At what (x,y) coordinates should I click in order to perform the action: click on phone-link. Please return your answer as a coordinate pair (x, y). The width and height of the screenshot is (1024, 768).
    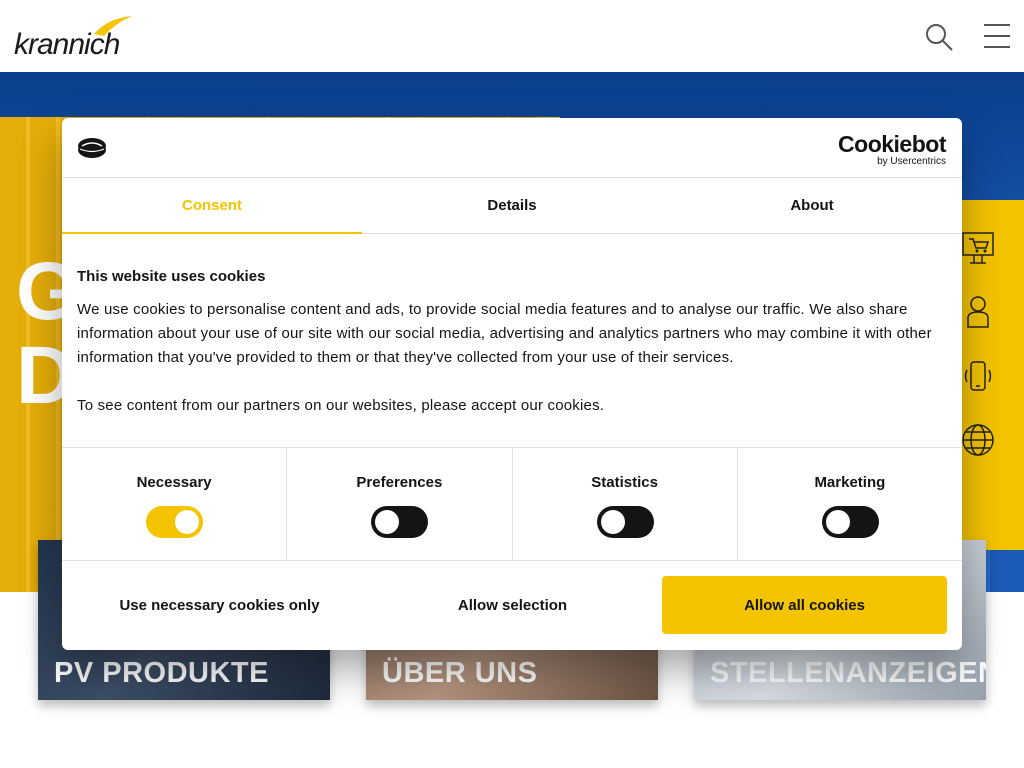
    Looking at the image, I should click on (978, 376).